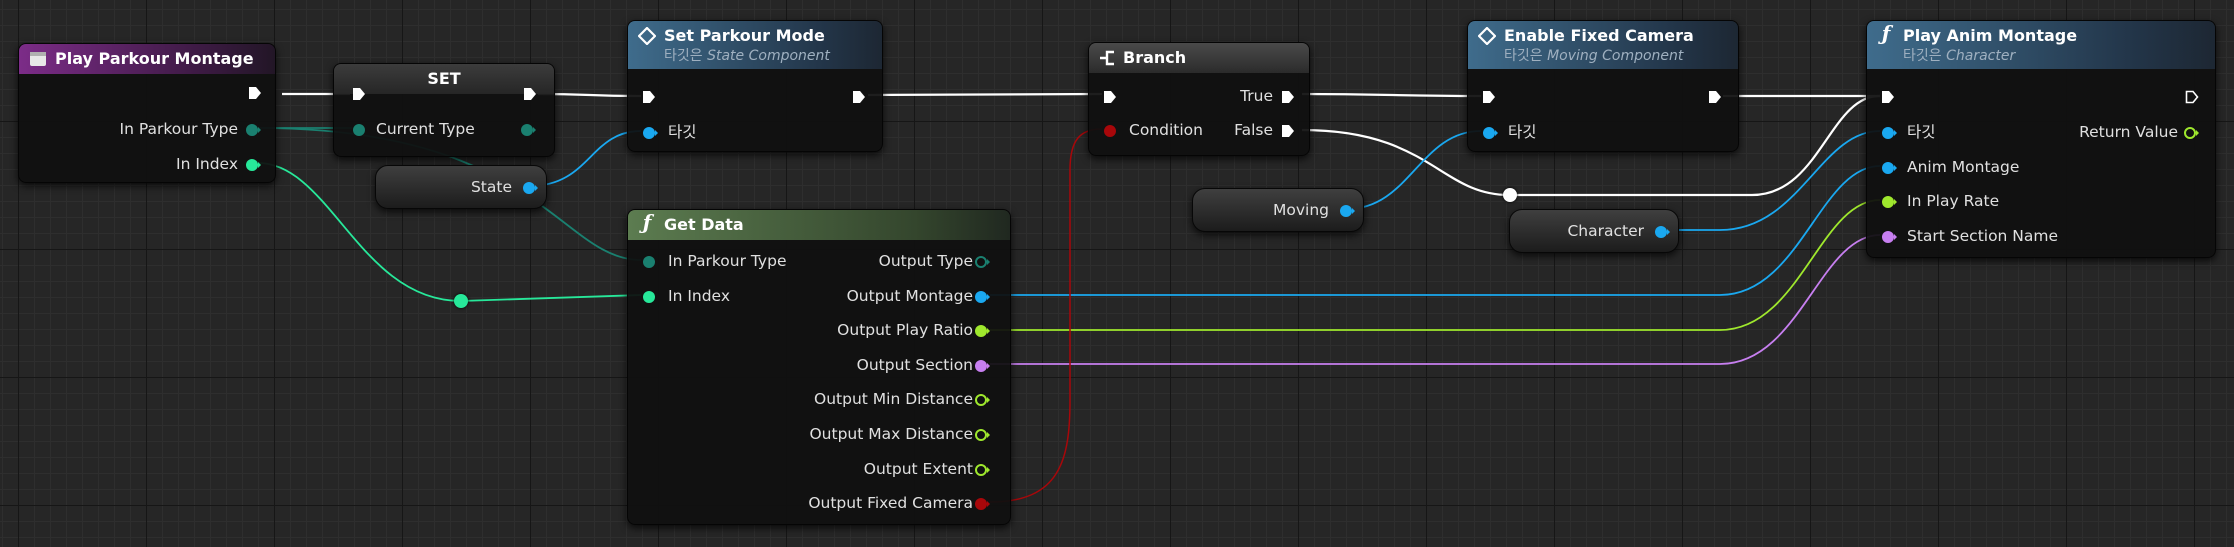  I want to click on start-section-name-in-pin, so click(1889, 236).